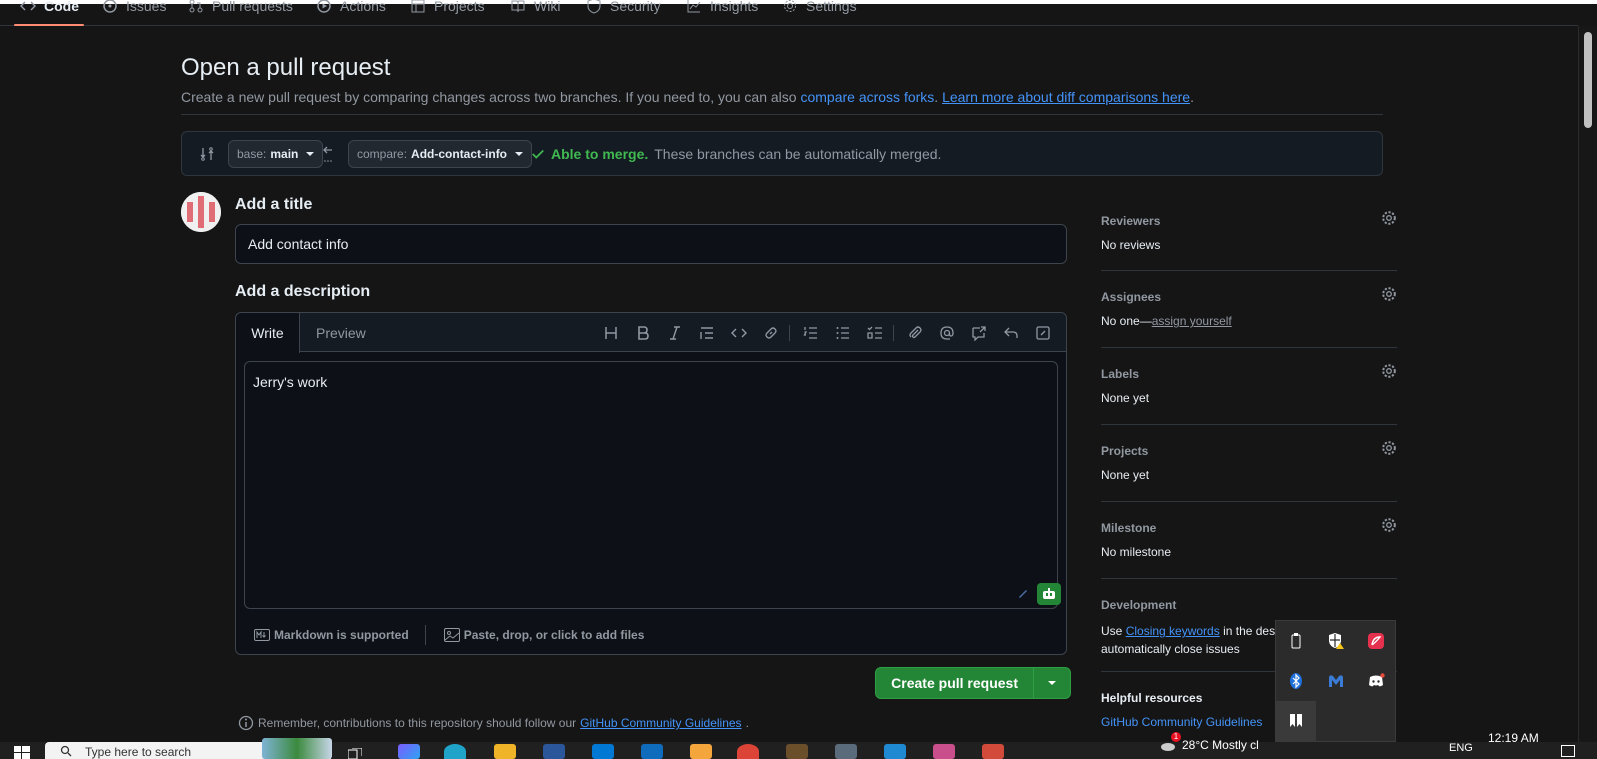  Describe the element at coordinates (875, 333) in the screenshot. I see `task-list-icon` at that location.